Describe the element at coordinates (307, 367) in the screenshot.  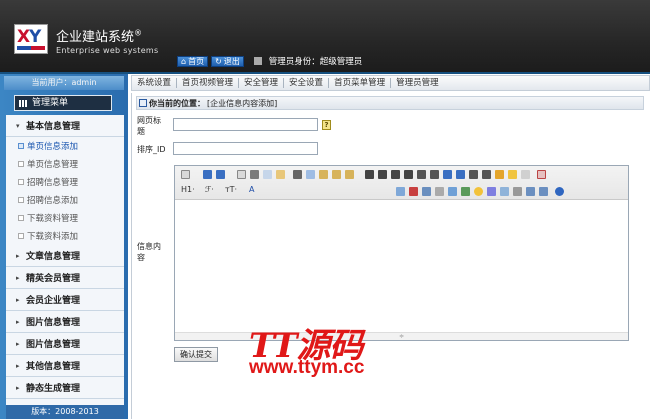
I see `watermark-url: www.ttym.cc` at that location.